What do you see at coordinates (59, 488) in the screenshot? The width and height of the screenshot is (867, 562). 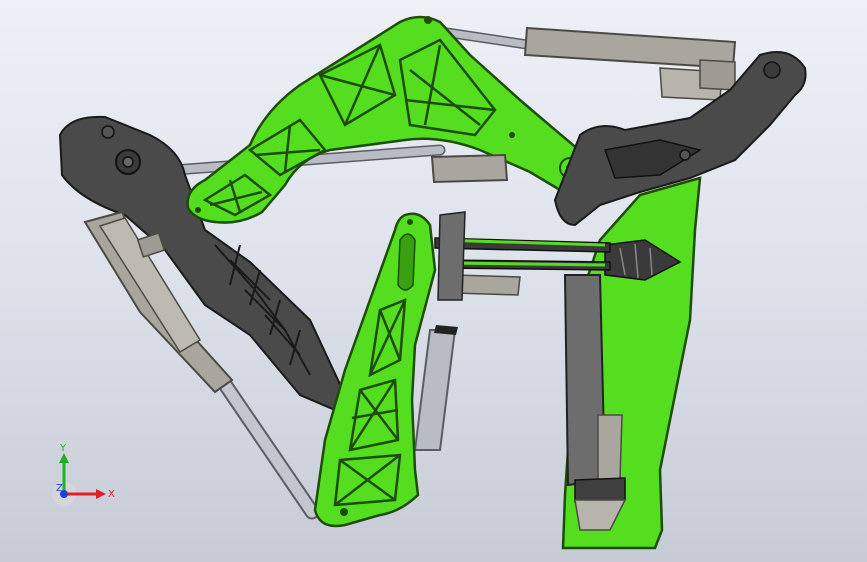 I see `z-axis-label: Z` at bounding box center [59, 488].